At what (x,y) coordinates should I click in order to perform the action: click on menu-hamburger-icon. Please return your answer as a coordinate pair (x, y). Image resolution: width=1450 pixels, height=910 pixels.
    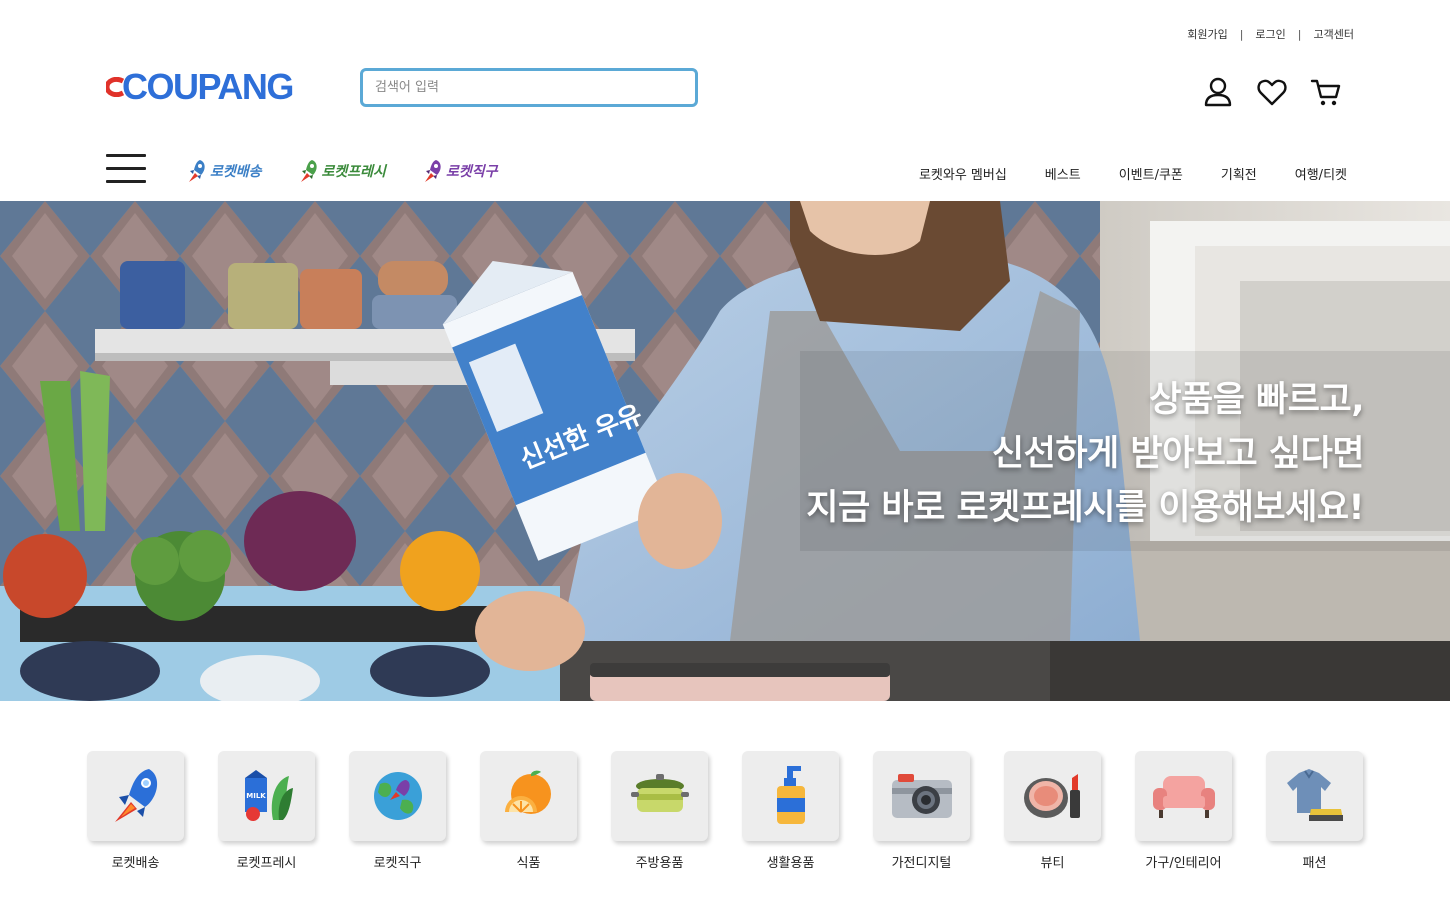
    Looking at the image, I should click on (126, 169).